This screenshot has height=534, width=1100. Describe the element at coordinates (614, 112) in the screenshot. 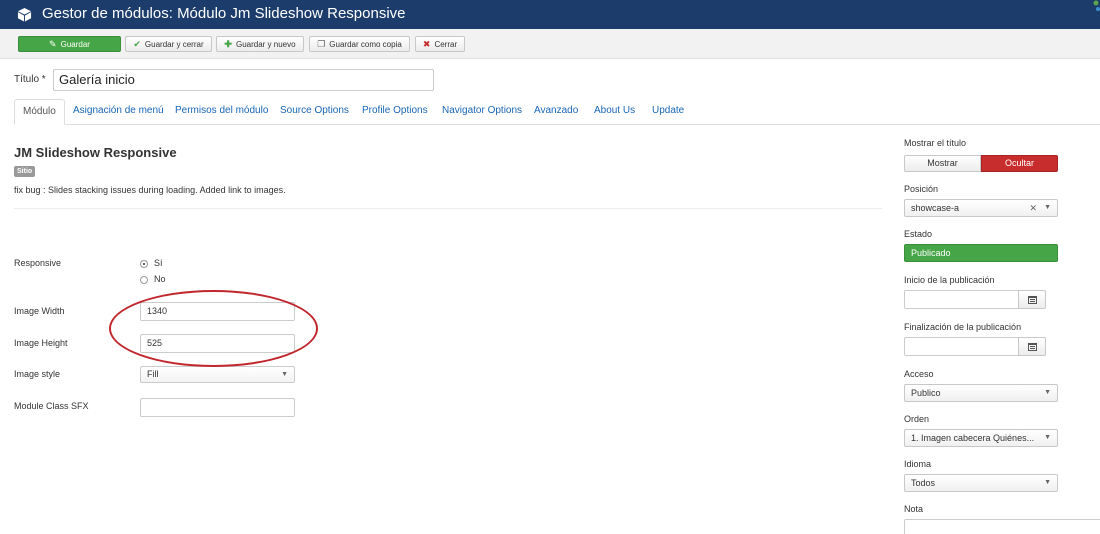

I see `tab-about-us: About Us` at that location.